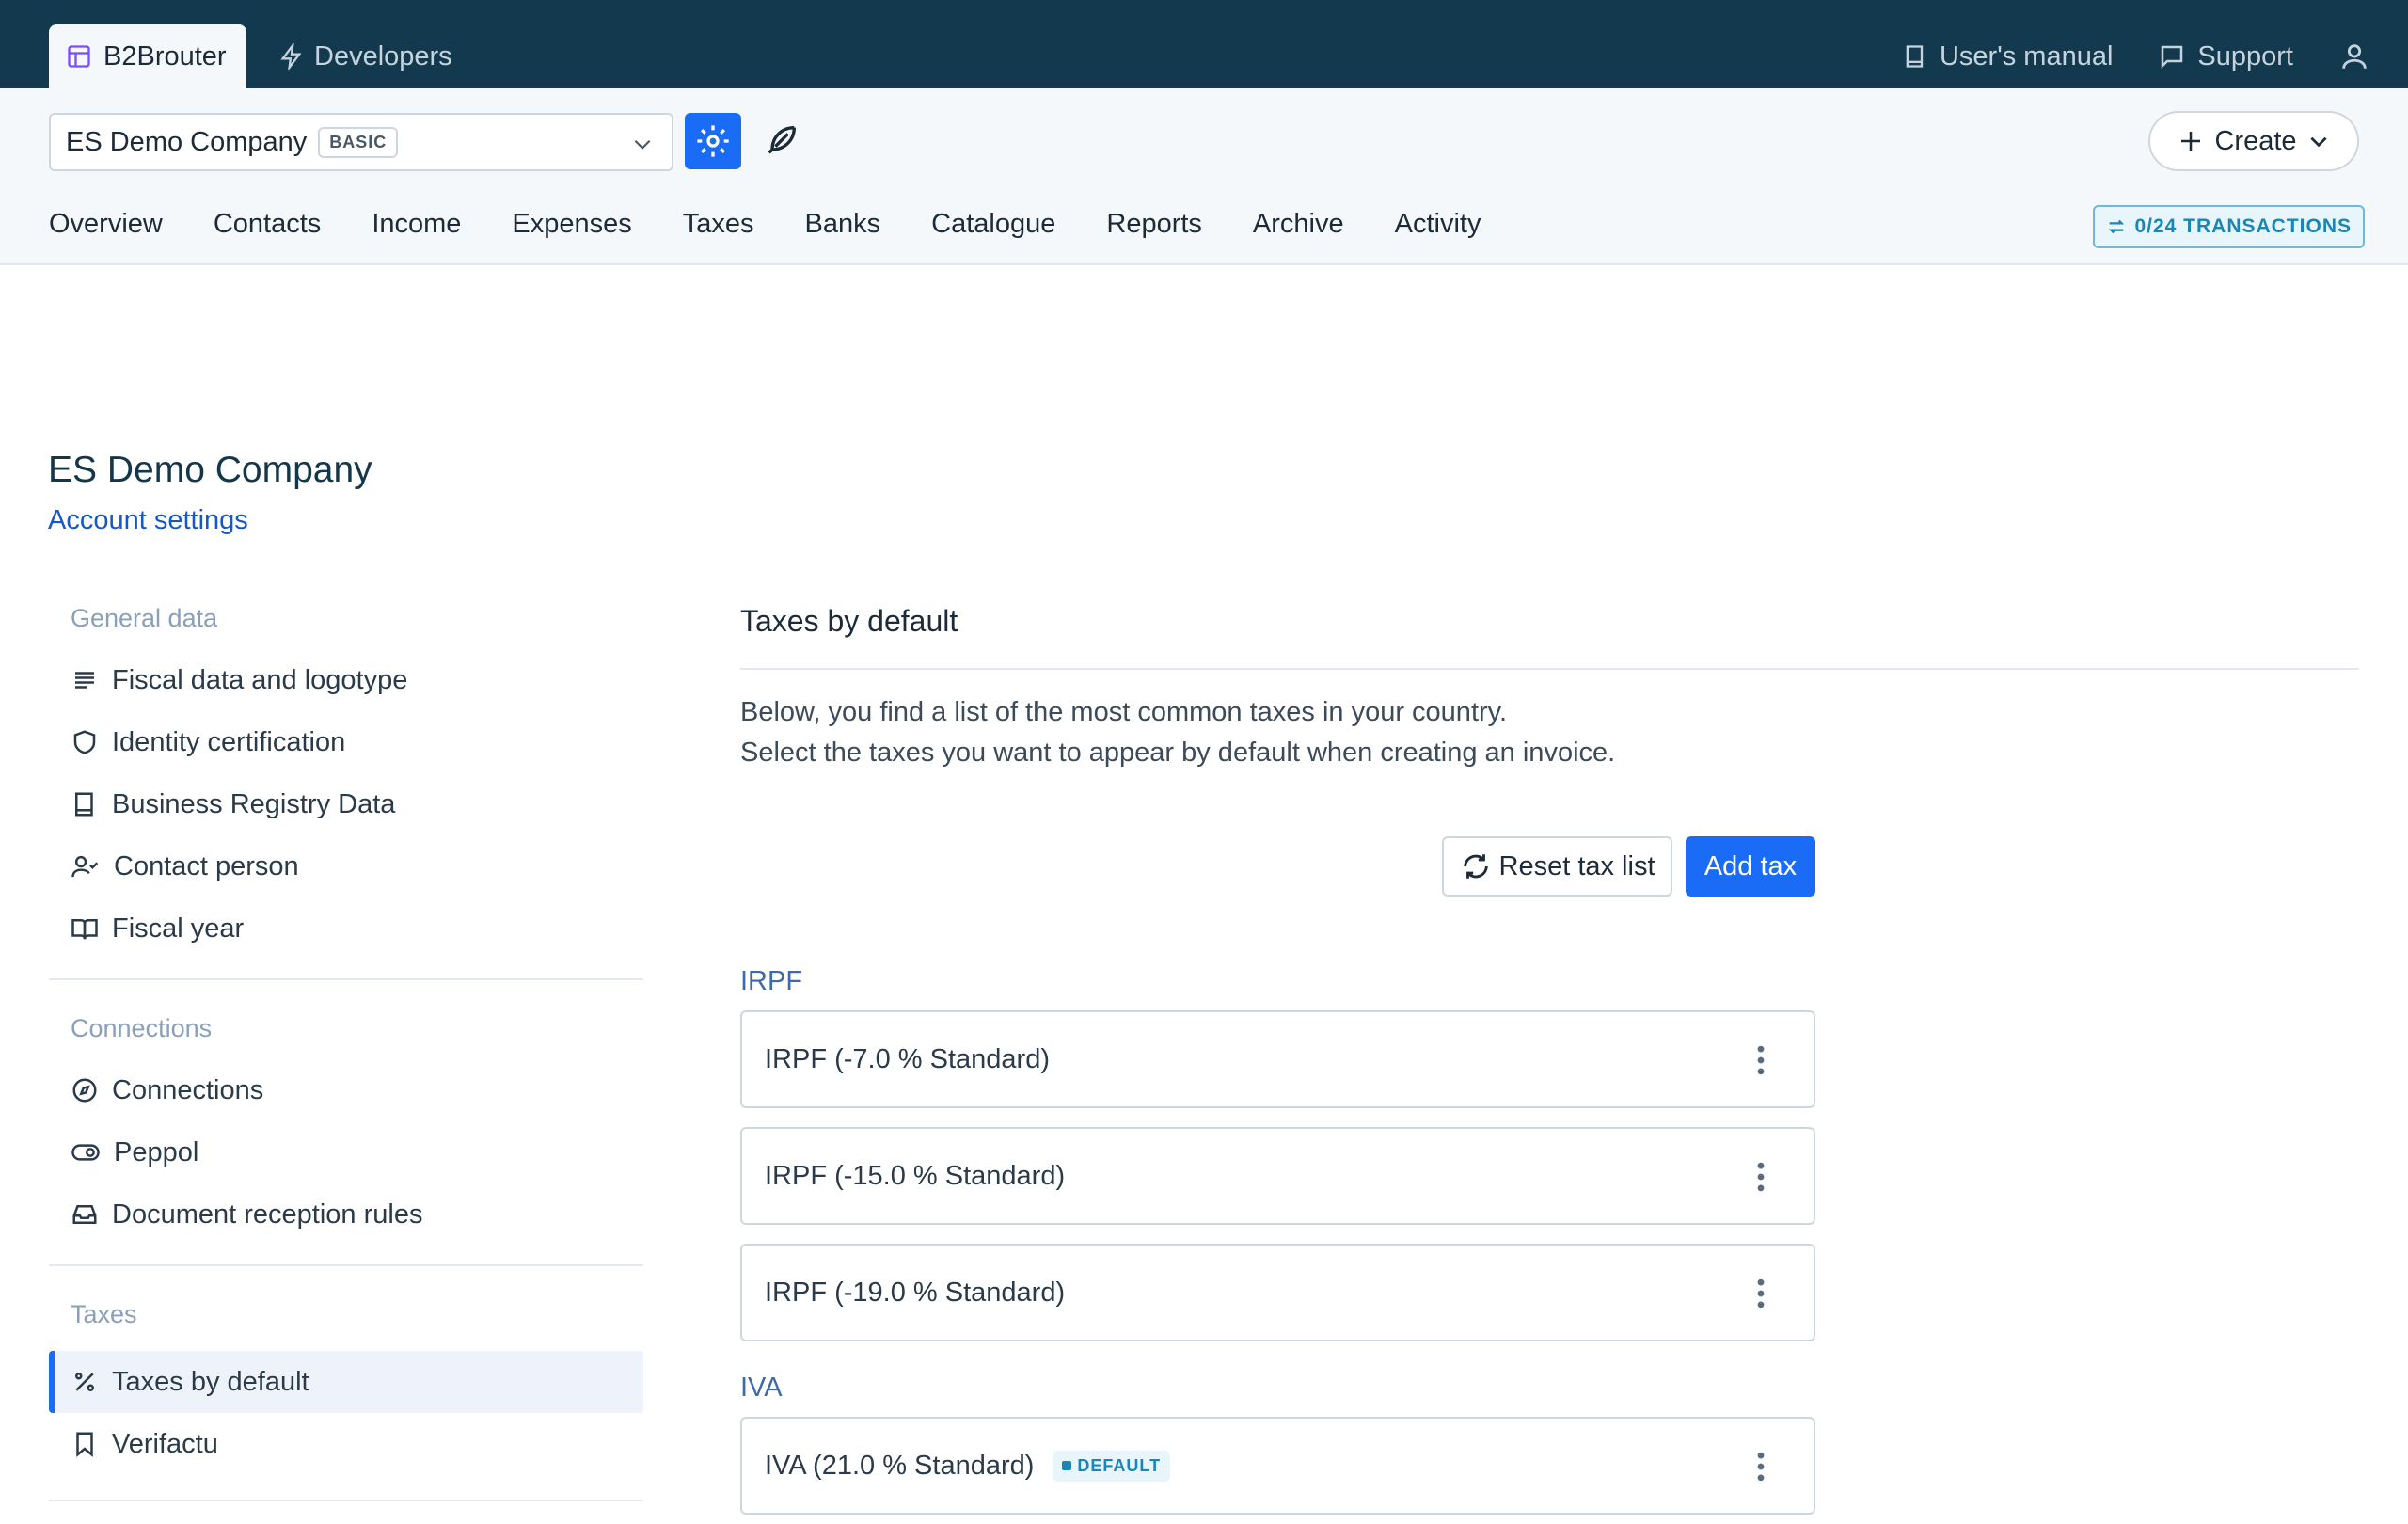 Image resolution: width=2408 pixels, height=1524 pixels. What do you see at coordinates (268, 1215) in the screenshot?
I see `sidebar-item-label: Document reception rules` at bounding box center [268, 1215].